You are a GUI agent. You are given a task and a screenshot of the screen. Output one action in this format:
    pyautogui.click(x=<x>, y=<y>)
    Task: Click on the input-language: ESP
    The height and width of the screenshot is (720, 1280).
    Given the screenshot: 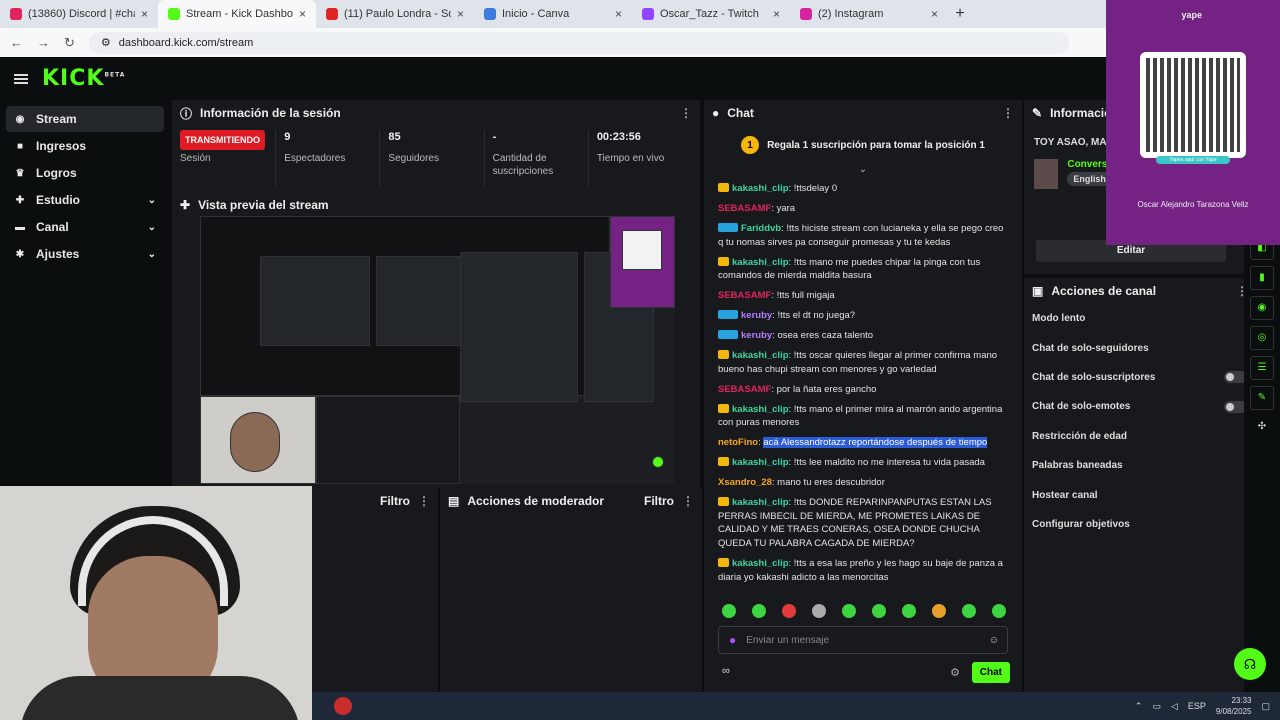 What is the action you would take?
    pyautogui.click(x=1197, y=706)
    